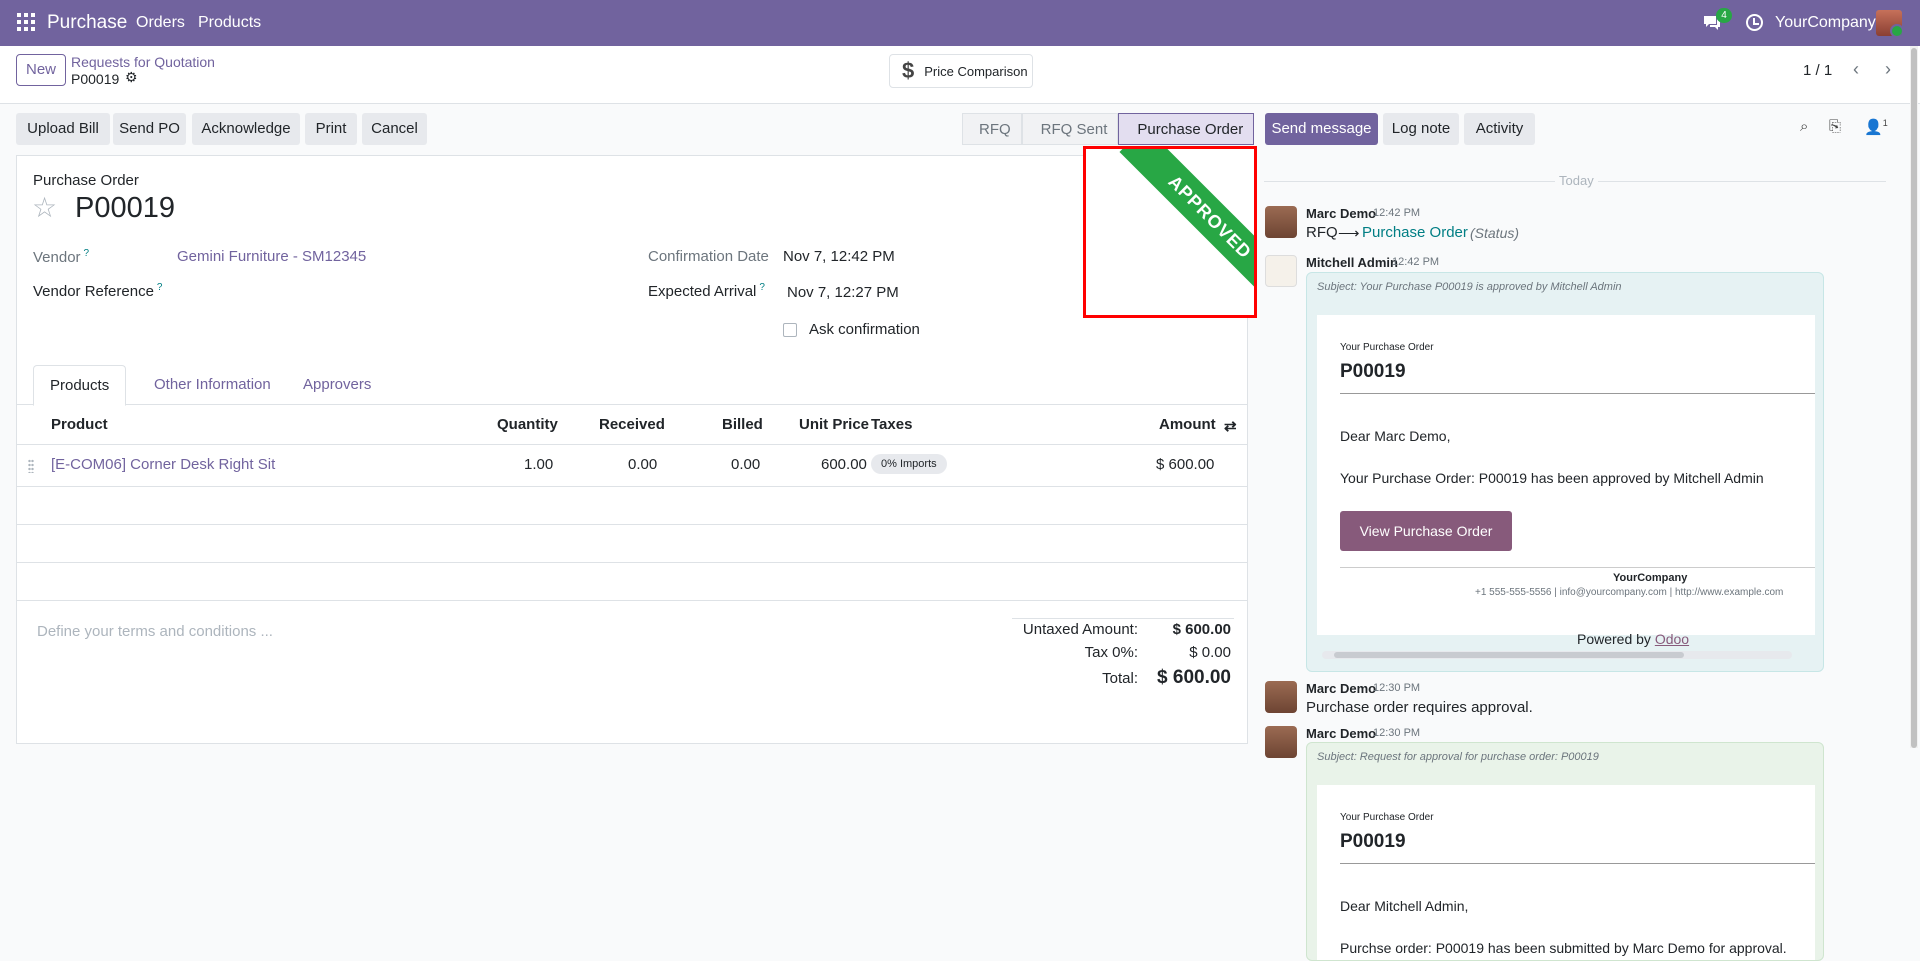  What do you see at coordinates (26, 22) in the screenshot?
I see `apps-menu-icon` at bounding box center [26, 22].